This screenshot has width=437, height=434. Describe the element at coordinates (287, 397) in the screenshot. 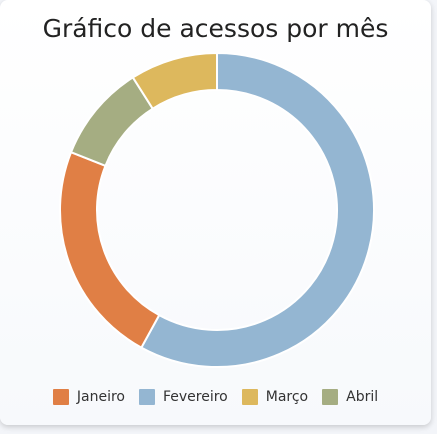

I see `legend-label-marco: Março` at that location.